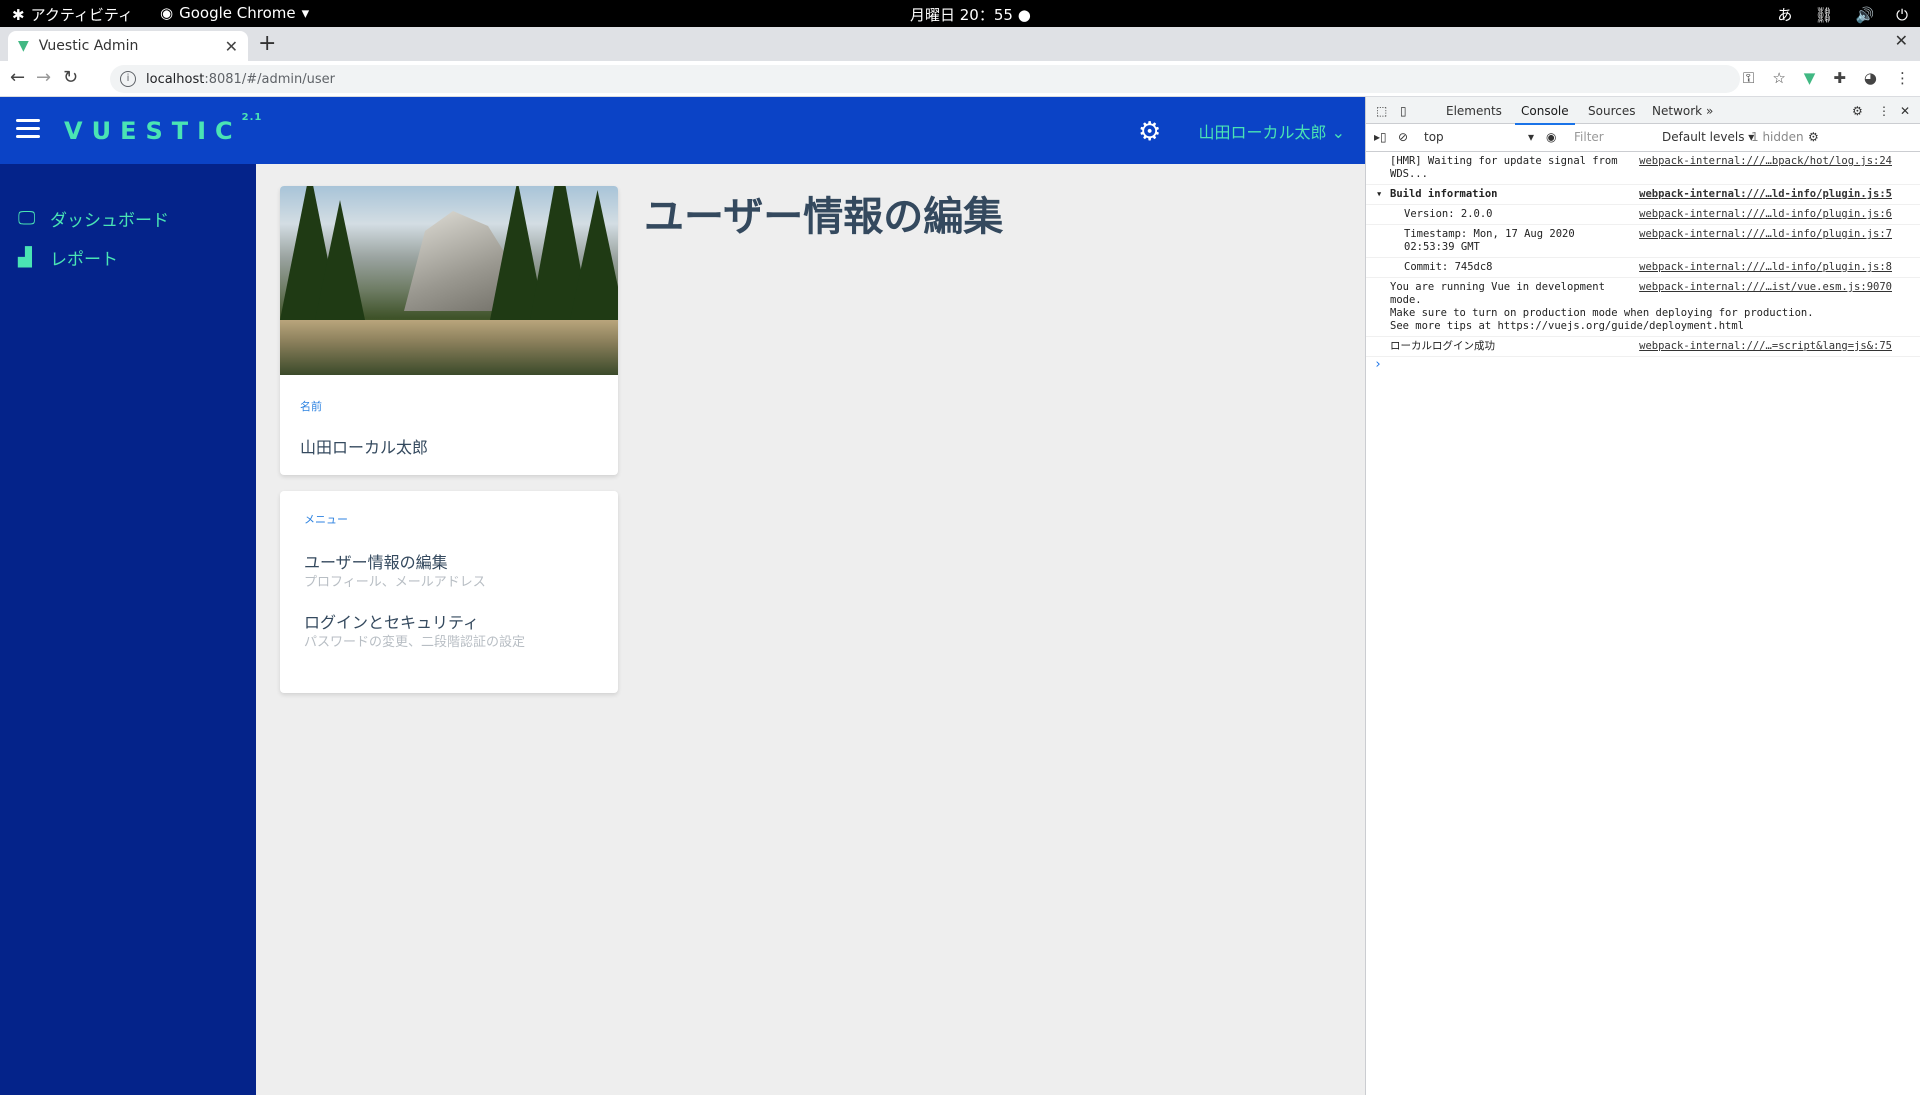 This screenshot has width=1920, height=1095. What do you see at coordinates (1765, 346) in the screenshot?
I see `log-source-link: webpack-internal:///…=script&lang=js&:75` at bounding box center [1765, 346].